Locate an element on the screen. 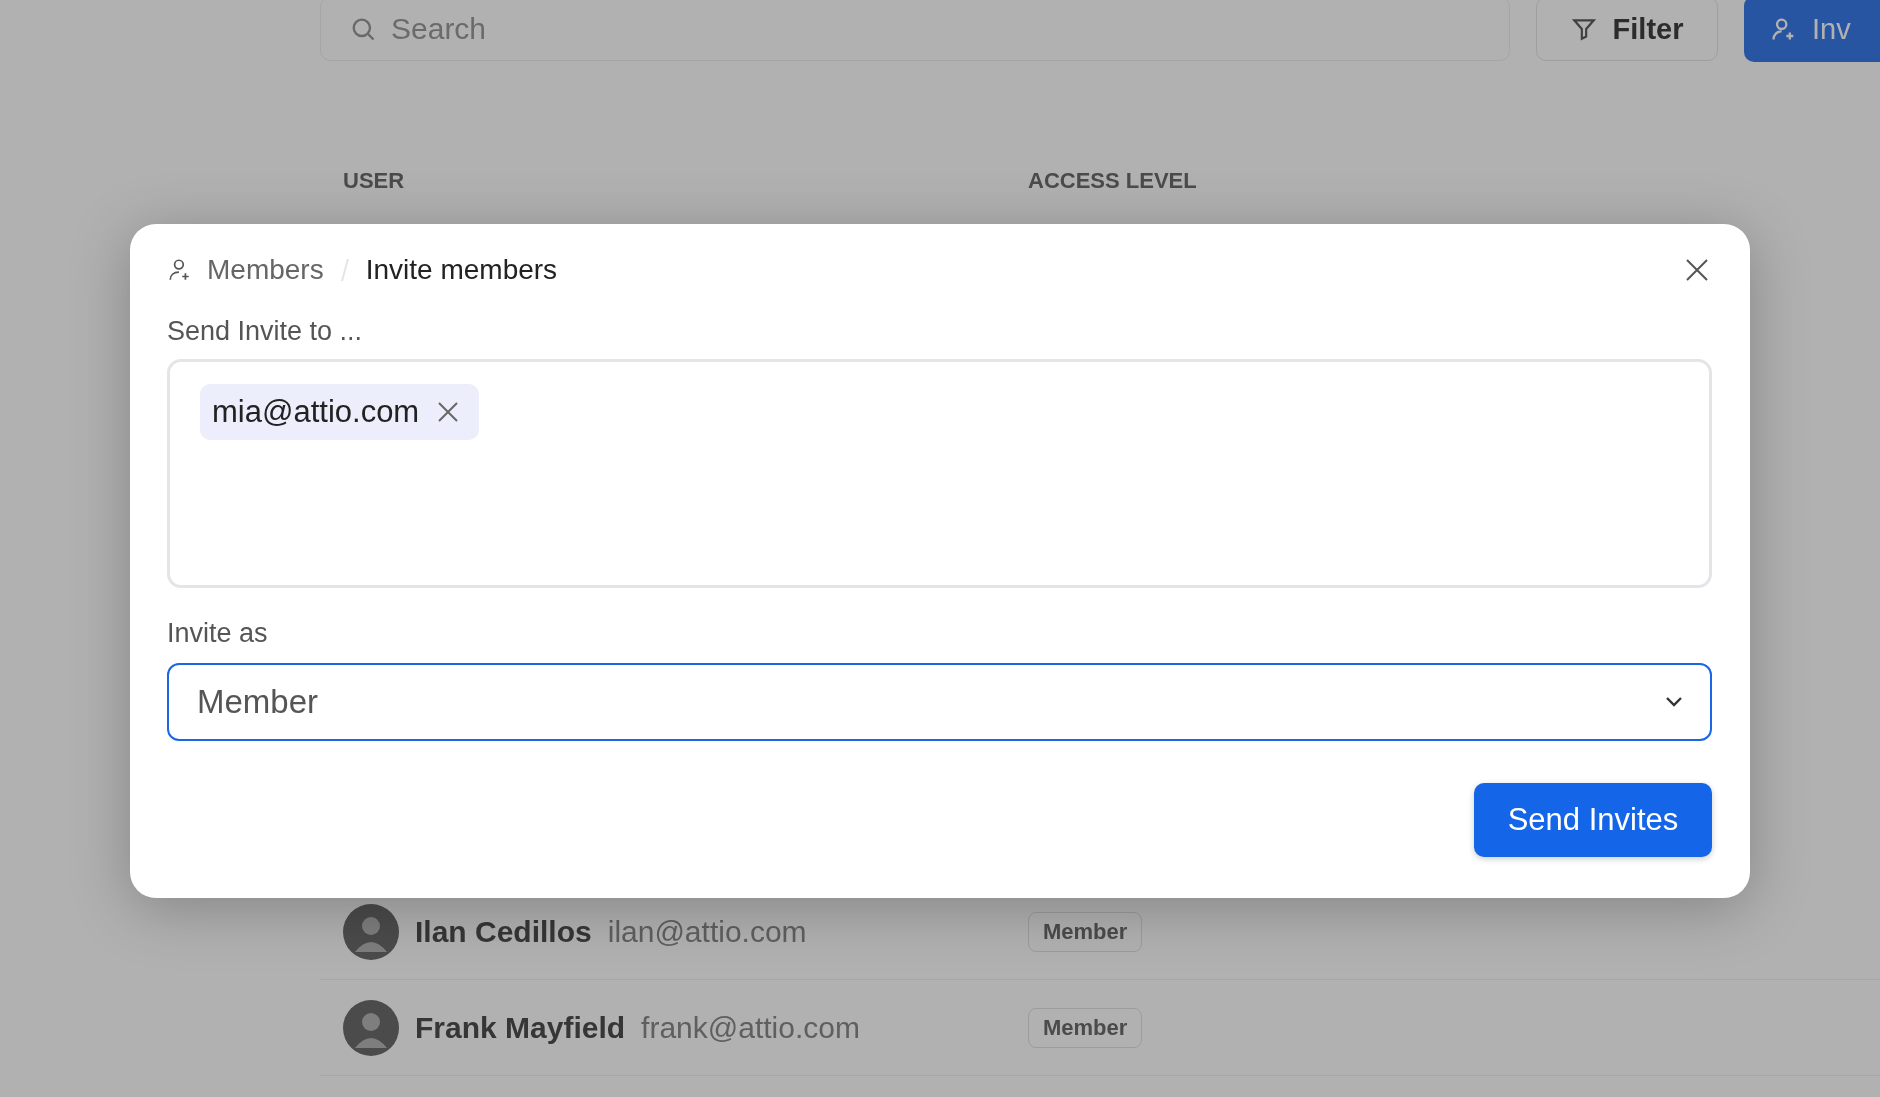  send-invites-button: Send Invites is located at coordinates (1593, 820).